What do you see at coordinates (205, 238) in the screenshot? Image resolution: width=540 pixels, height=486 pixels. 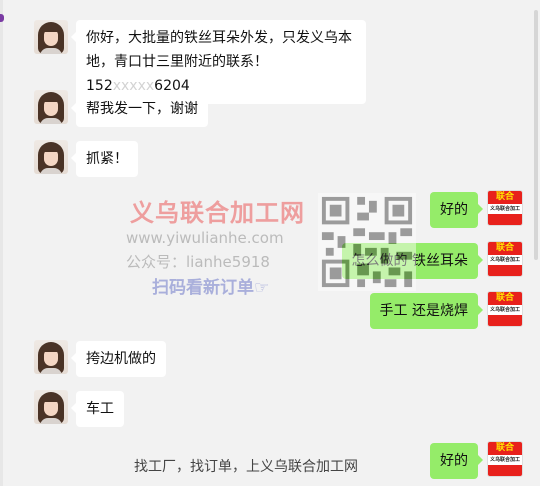 I see `watermark-url: www.yiwulianhe.com` at bounding box center [205, 238].